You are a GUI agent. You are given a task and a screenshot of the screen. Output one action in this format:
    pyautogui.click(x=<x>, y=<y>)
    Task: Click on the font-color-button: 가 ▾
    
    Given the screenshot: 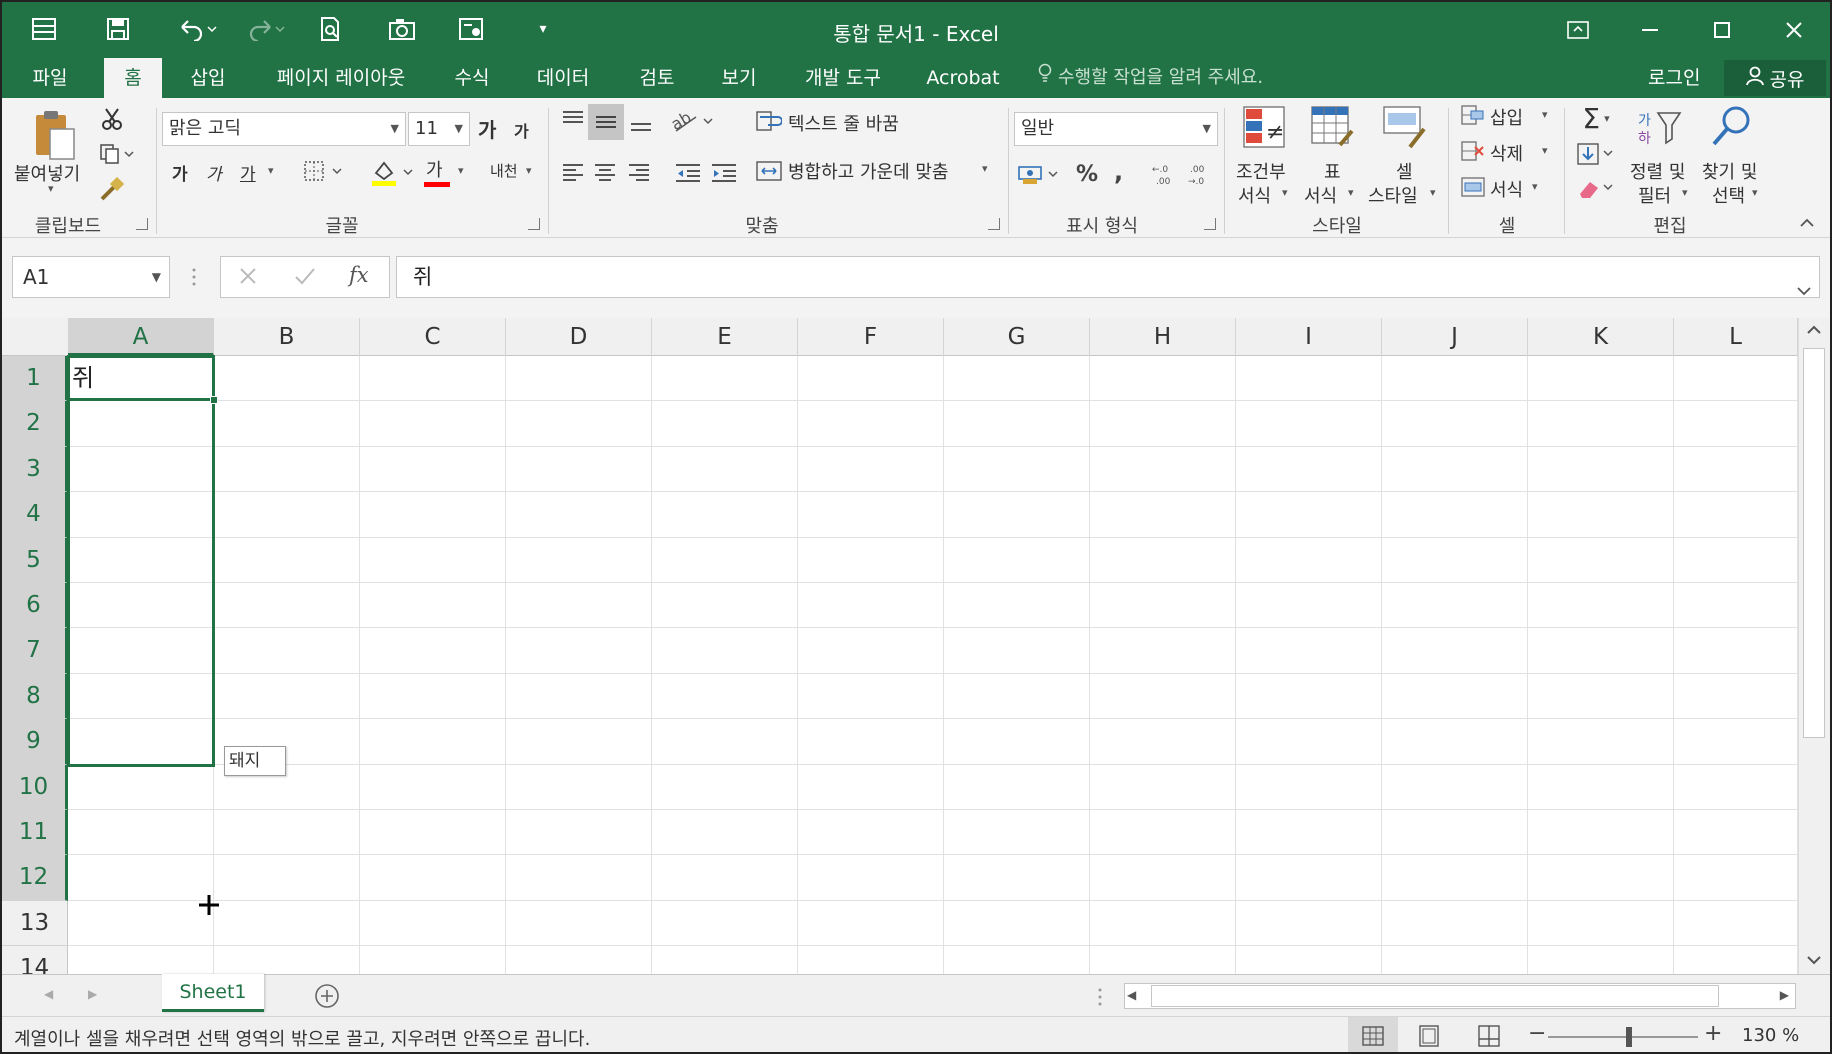 What is the action you would take?
    pyautogui.click(x=447, y=172)
    